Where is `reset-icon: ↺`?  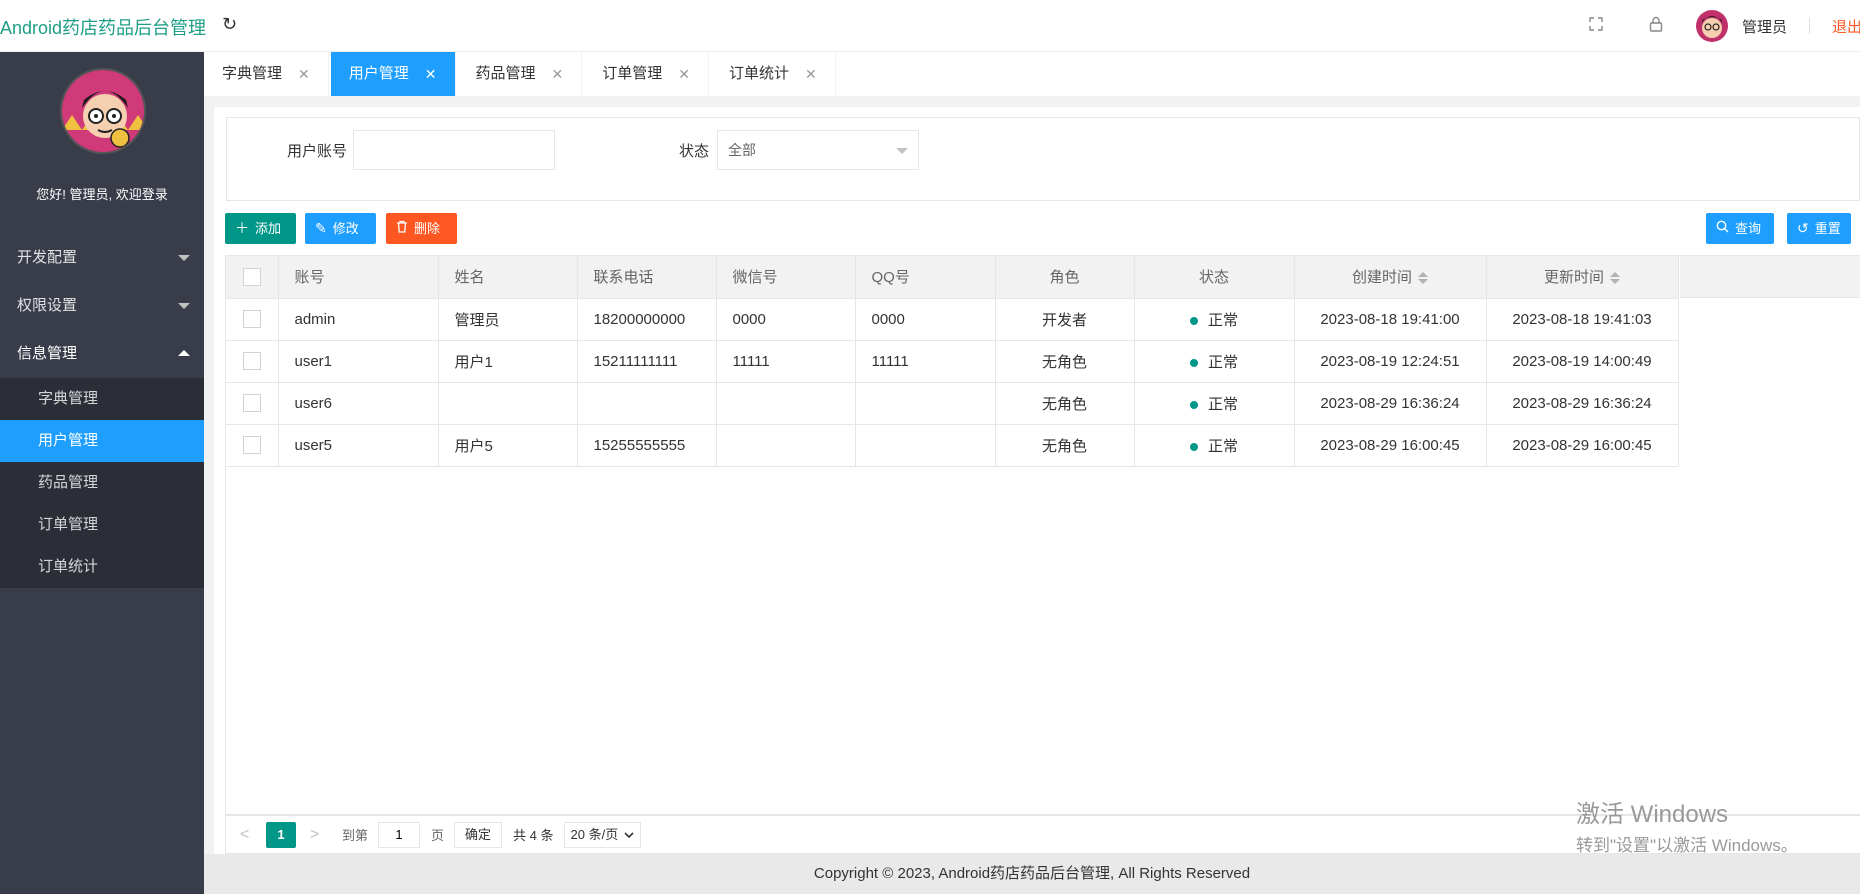 reset-icon: ↺ is located at coordinates (1803, 228).